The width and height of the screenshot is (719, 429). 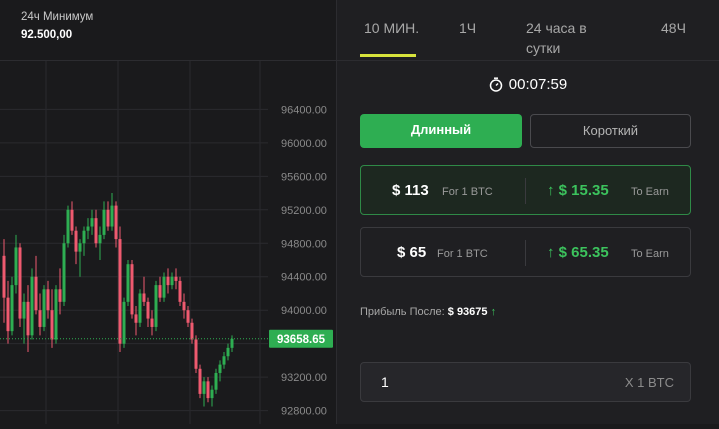 I want to click on option-earn: ↑ $ 65.35, so click(x=578, y=252).